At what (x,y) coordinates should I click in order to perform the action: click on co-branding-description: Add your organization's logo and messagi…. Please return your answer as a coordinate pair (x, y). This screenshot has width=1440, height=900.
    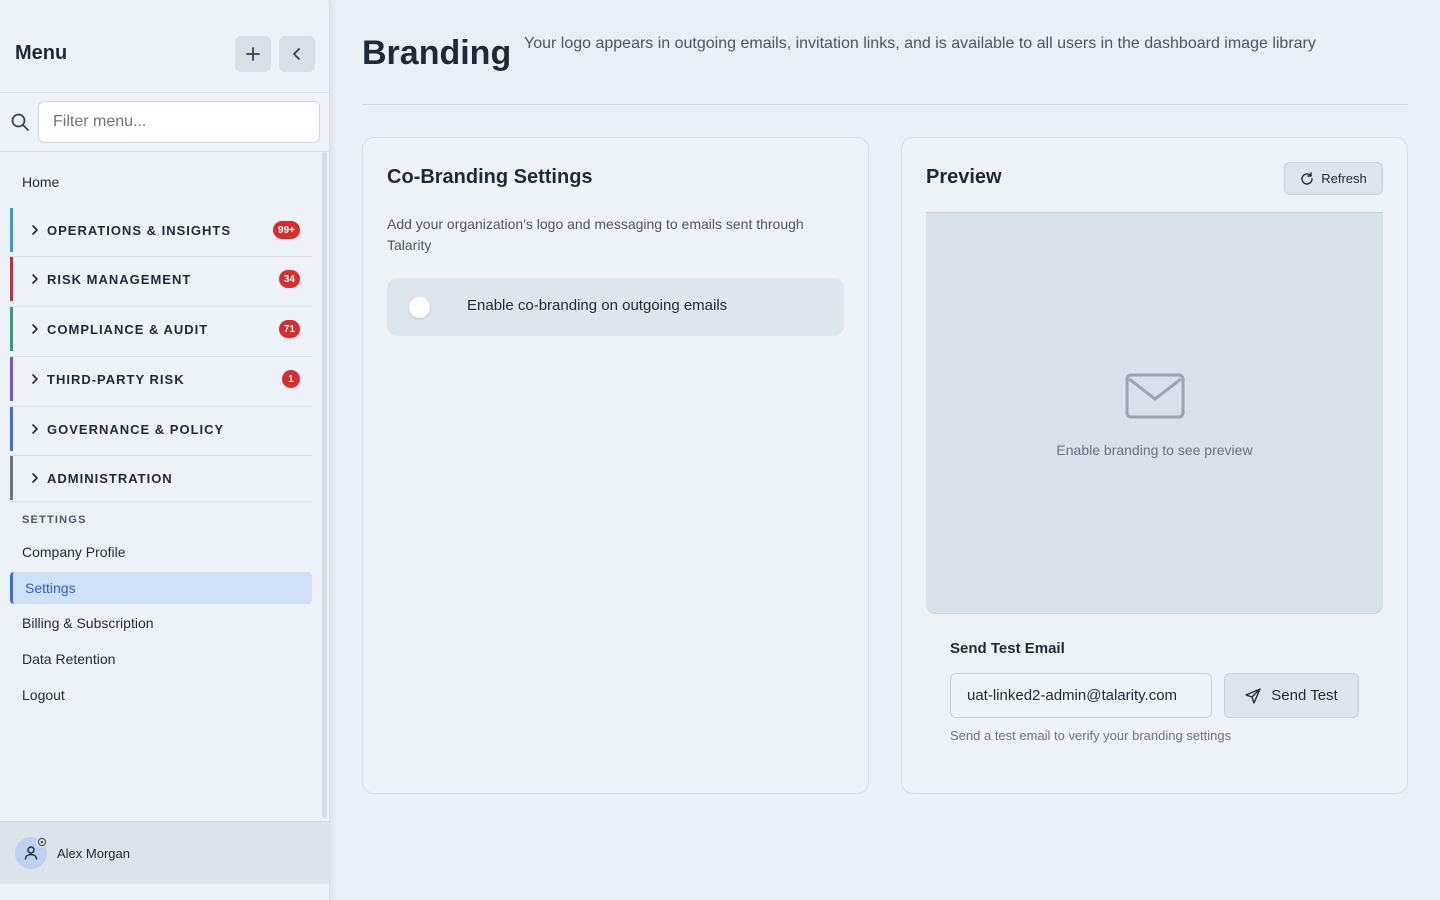
    Looking at the image, I should click on (595, 234).